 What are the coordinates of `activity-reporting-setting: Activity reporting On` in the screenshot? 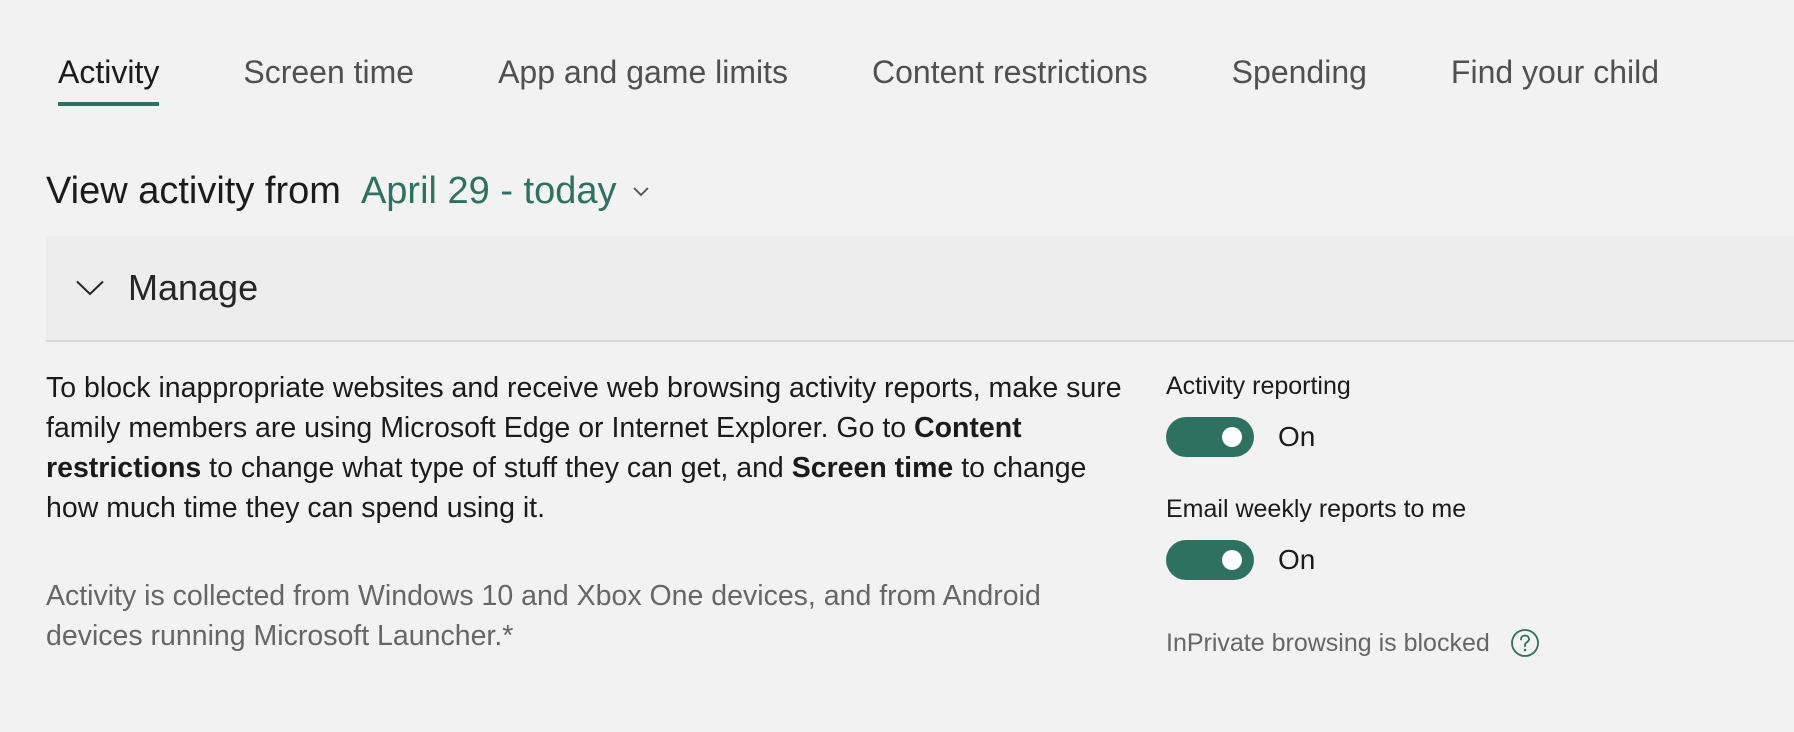 It's located at (1353, 414).